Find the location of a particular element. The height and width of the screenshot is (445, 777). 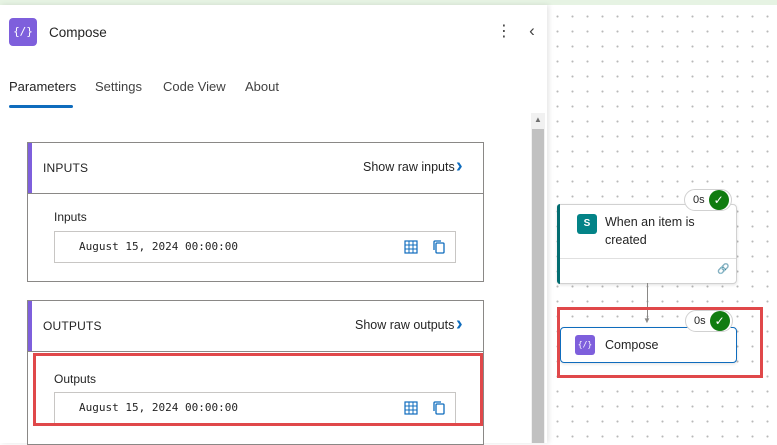

trigger-node-title: When an item is created is located at coordinates (650, 231).